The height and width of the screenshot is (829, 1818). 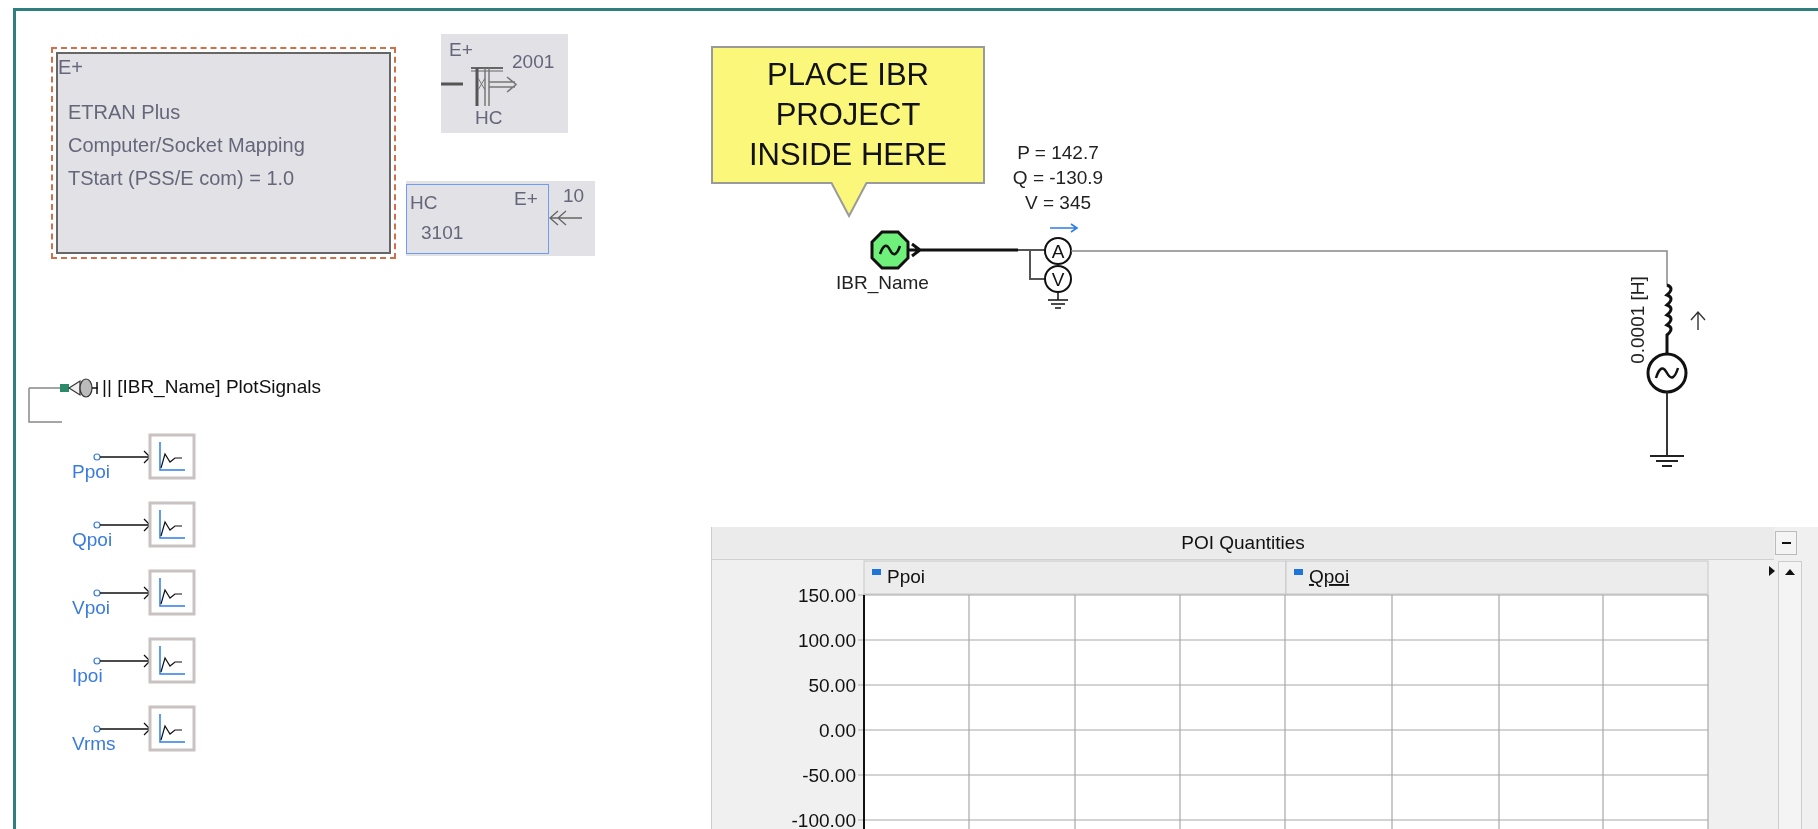 I want to click on meter-reading: Q = -130.9, so click(x=1058, y=178).